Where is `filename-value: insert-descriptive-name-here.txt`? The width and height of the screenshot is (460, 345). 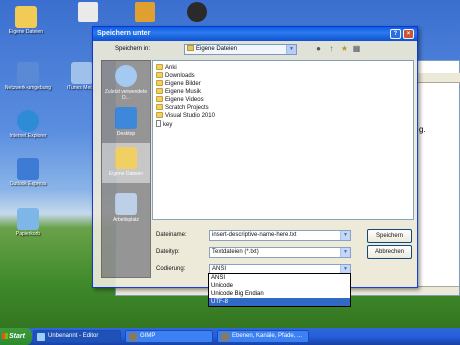
filename-value: insert-descriptive-name-here.txt is located at coordinates (254, 235).